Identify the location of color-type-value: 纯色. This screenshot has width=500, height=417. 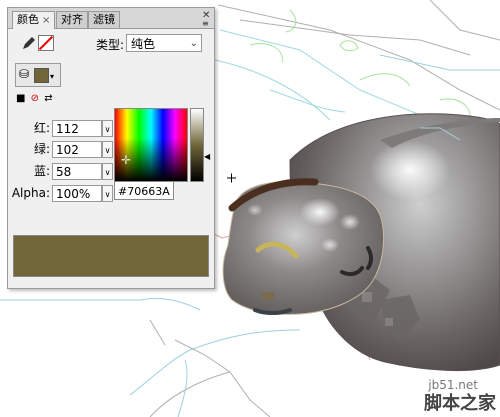
(143, 44).